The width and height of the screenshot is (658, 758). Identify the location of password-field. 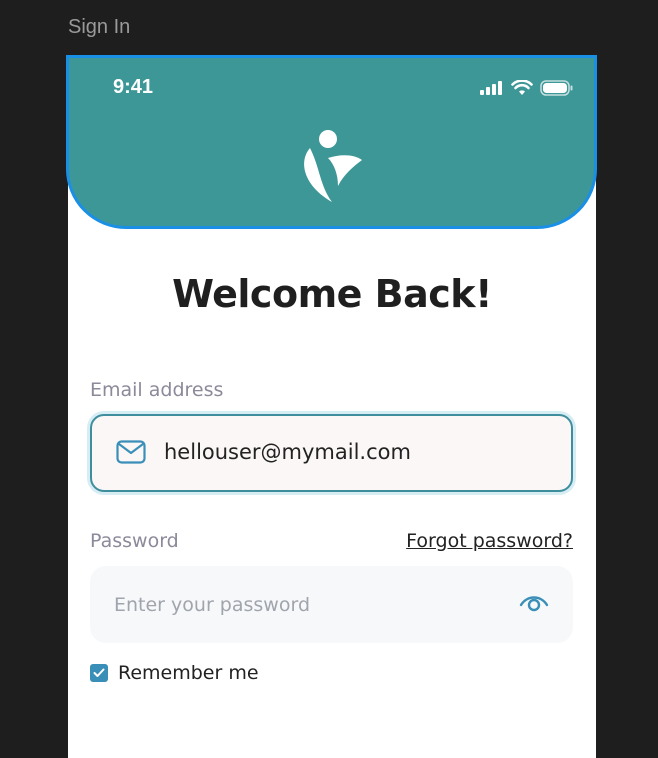
(331, 604).